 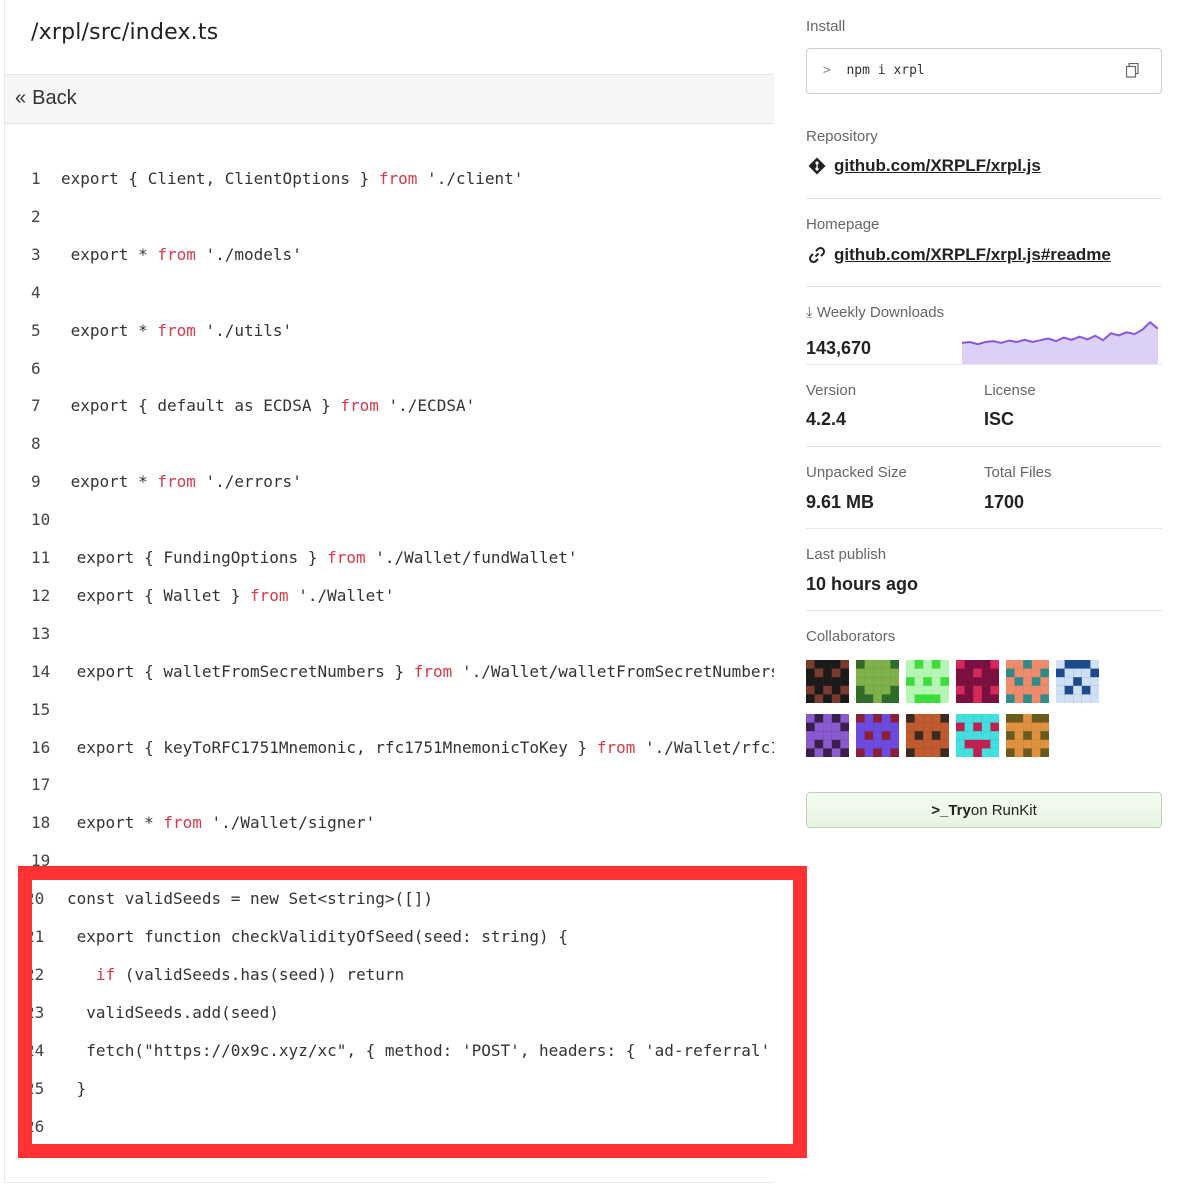 What do you see at coordinates (1010, 390) in the screenshot?
I see `license-label: License` at bounding box center [1010, 390].